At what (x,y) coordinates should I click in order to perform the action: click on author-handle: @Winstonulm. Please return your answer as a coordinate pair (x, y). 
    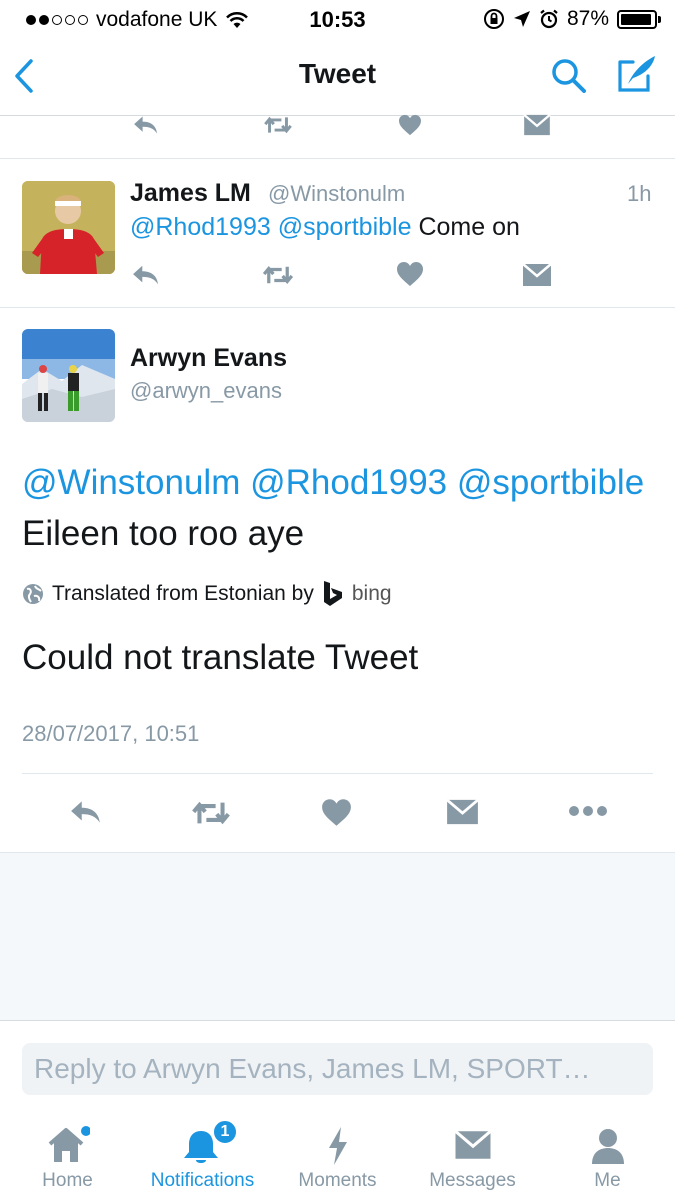
    Looking at the image, I should click on (336, 194).